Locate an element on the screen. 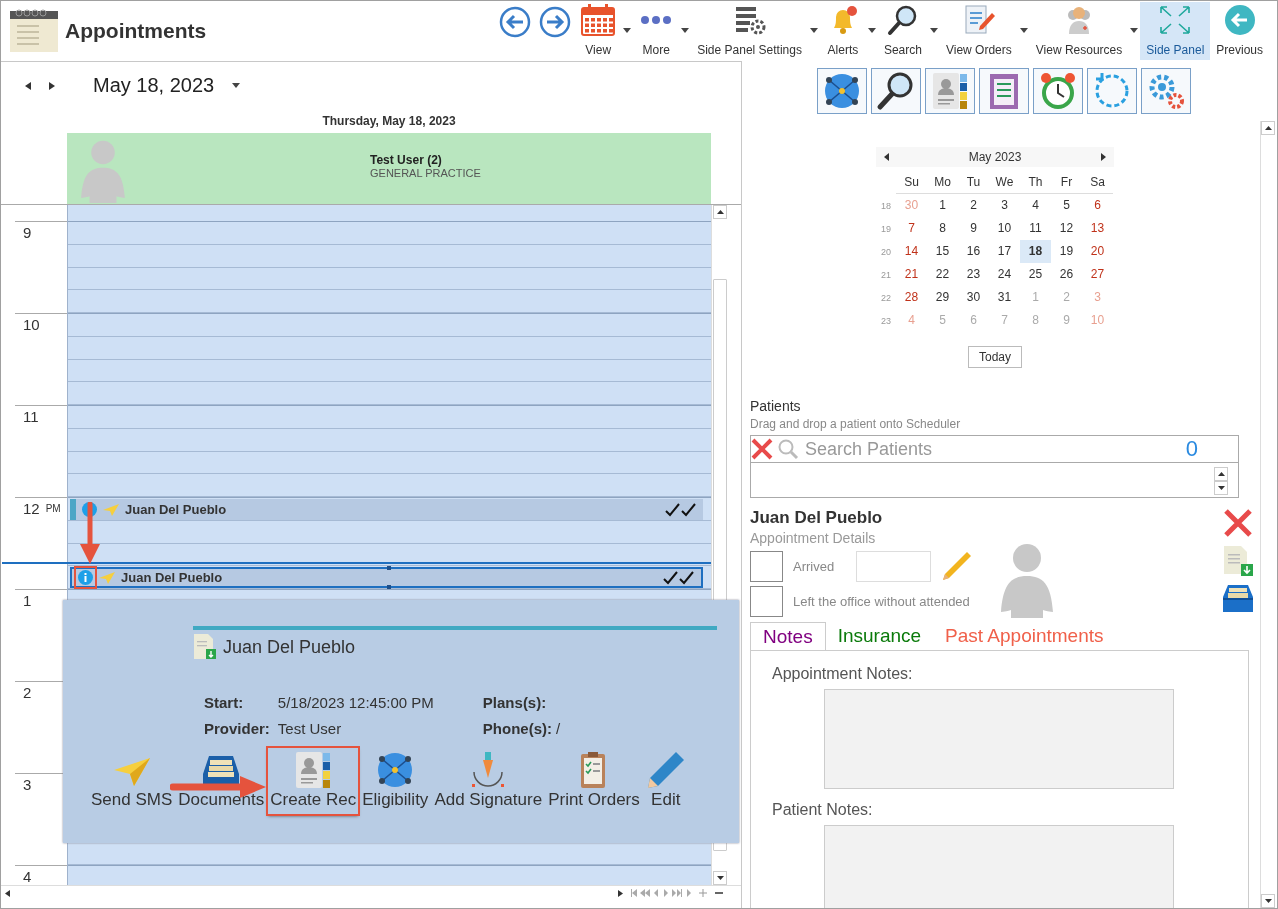  weekday-label: Su is located at coordinates (911, 180).